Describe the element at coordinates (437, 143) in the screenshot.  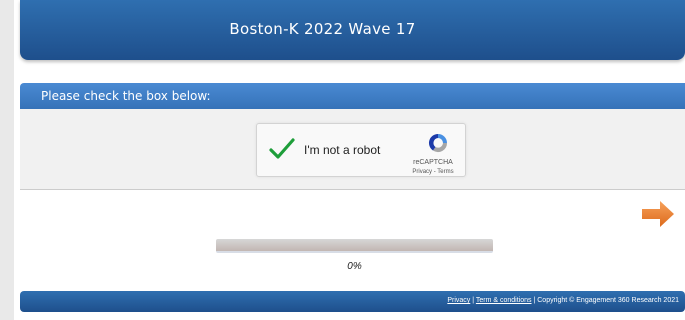
I see `recaptcha-logo-icon` at that location.